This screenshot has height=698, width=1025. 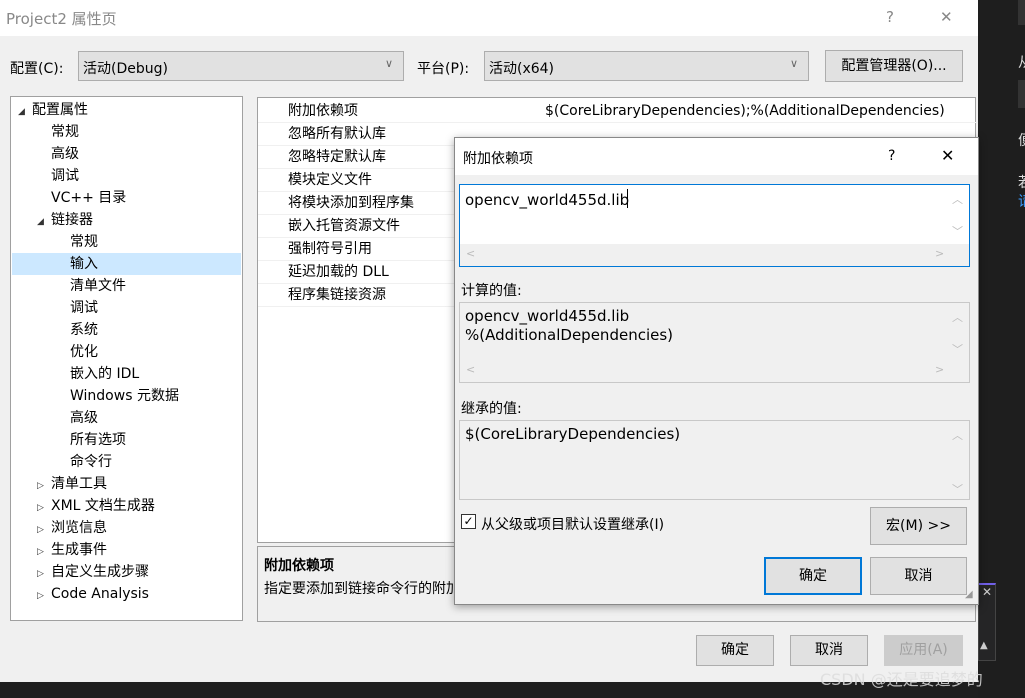 What do you see at coordinates (1021, 140) in the screenshot?
I see `side-text: 便` at bounding box center [1021, 140].